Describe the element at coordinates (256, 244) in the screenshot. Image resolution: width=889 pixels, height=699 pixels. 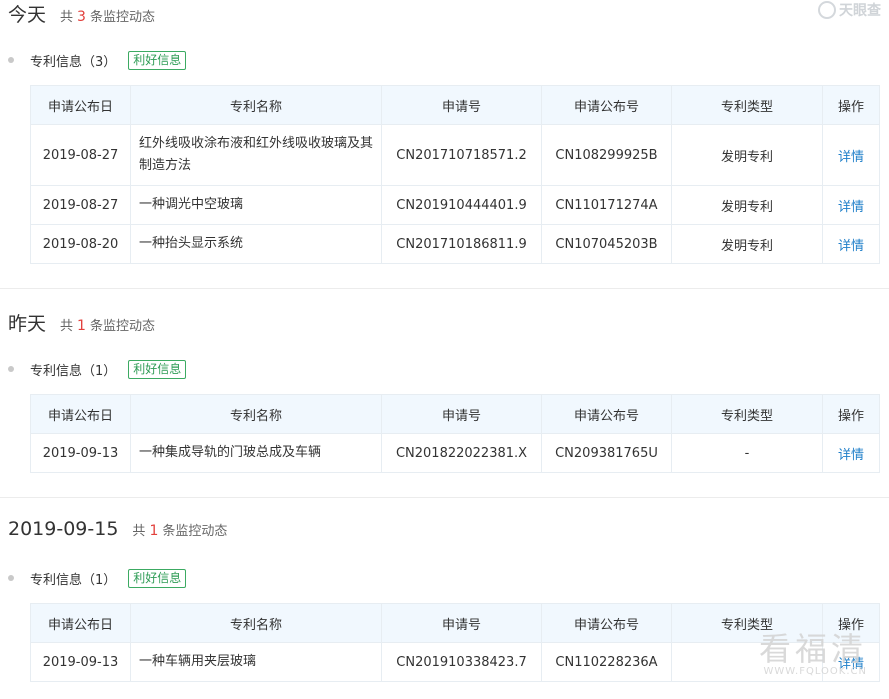
I see `cell-name: 一种抬头显示系统` at that location.